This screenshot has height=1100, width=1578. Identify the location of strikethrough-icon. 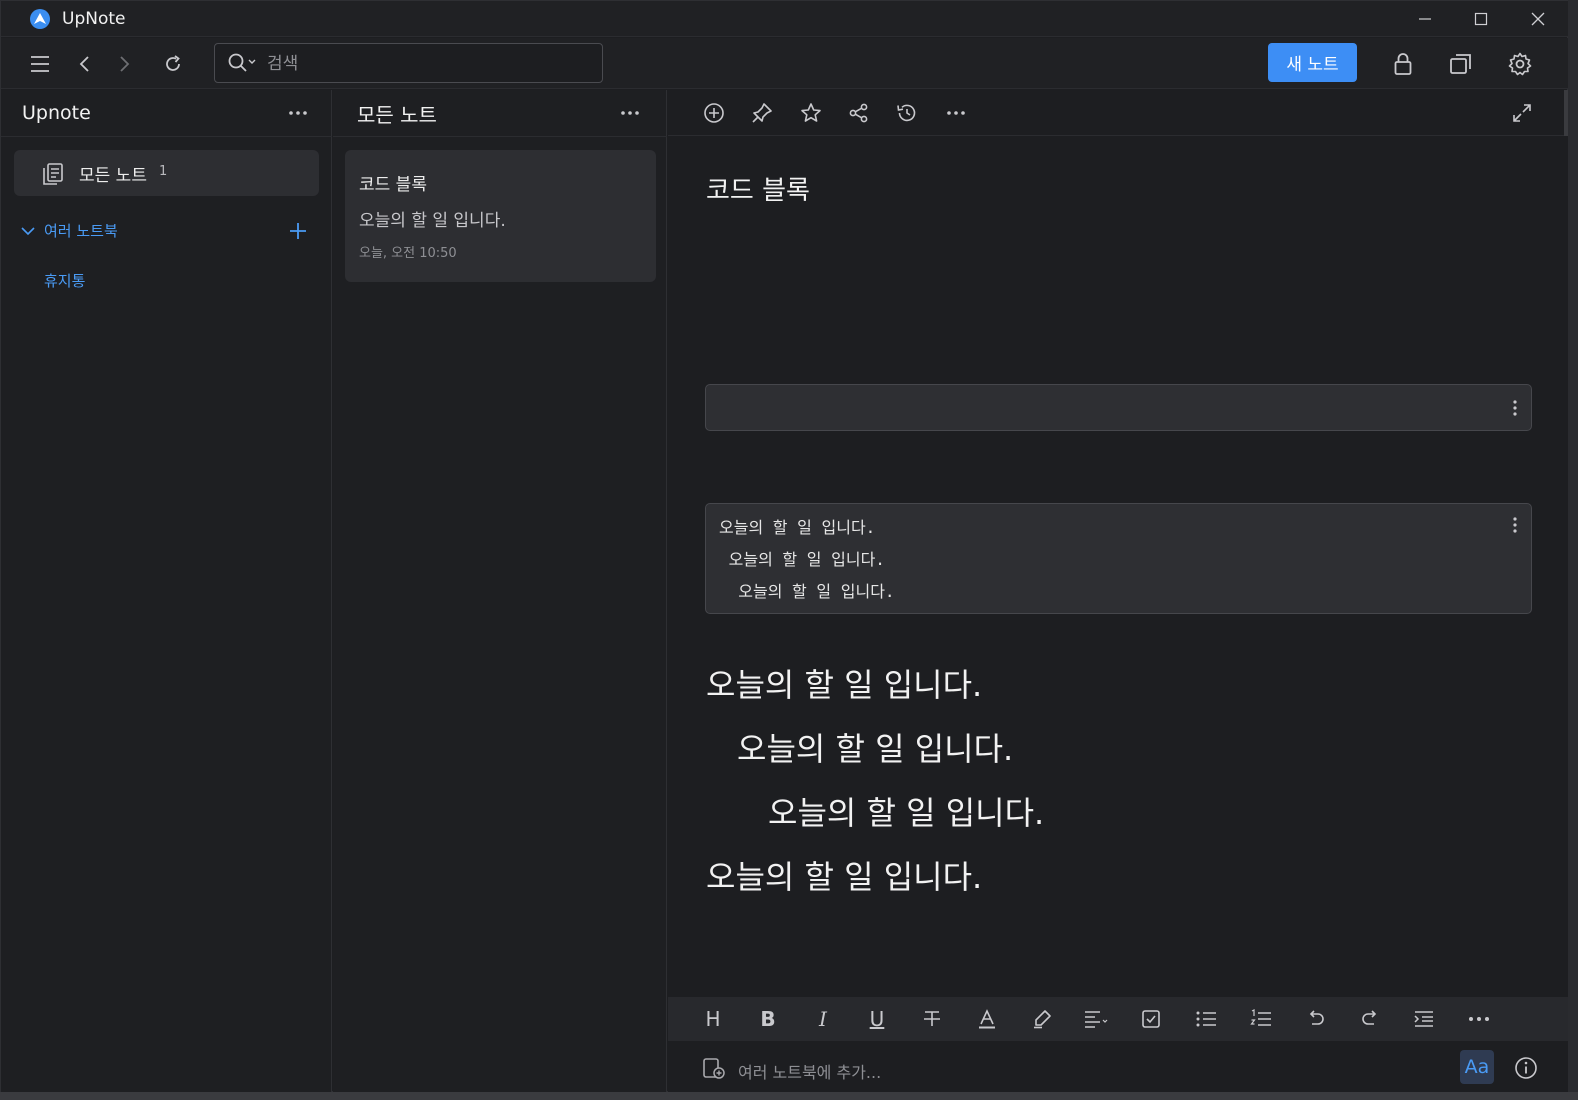
(932, 1019).